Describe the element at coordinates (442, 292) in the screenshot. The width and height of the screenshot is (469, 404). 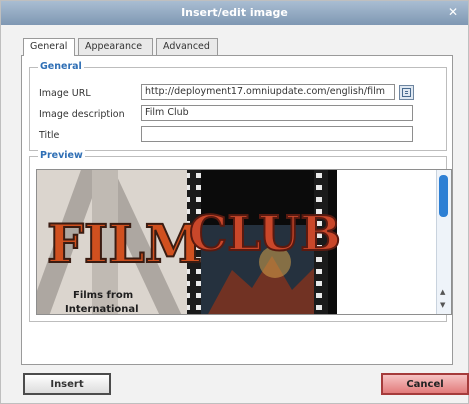
I see `scroll-up-icon: ▲` at that location.